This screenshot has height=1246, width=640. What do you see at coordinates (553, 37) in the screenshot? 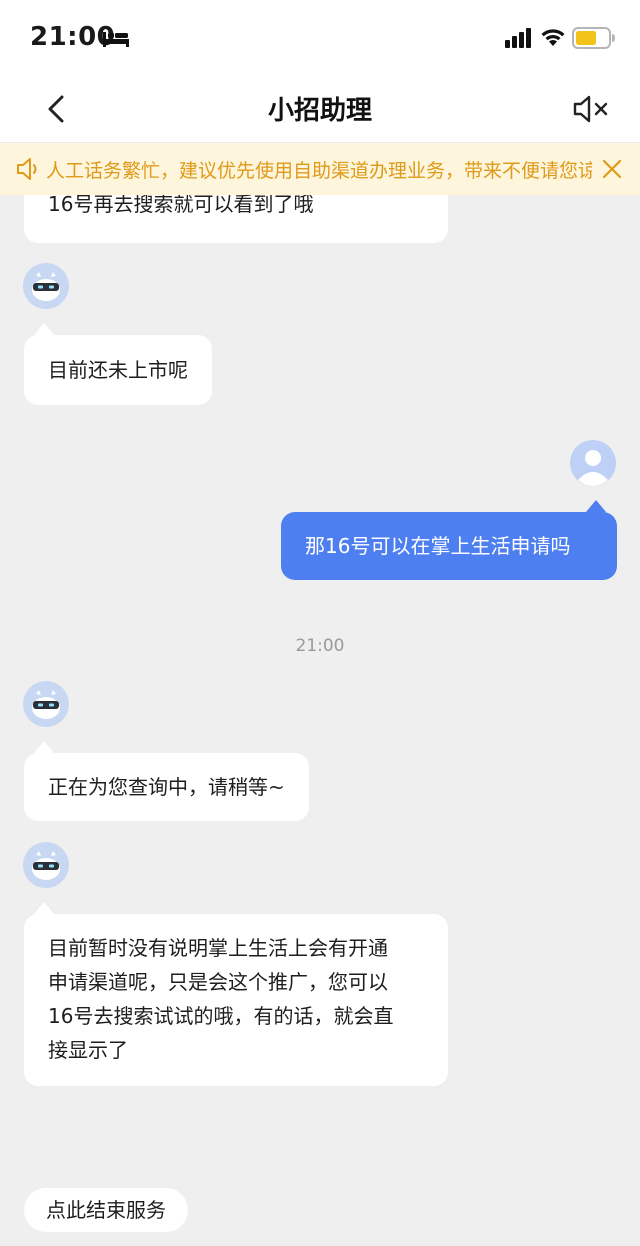
I see `wifi-icon` at bounding box center [553, 37].